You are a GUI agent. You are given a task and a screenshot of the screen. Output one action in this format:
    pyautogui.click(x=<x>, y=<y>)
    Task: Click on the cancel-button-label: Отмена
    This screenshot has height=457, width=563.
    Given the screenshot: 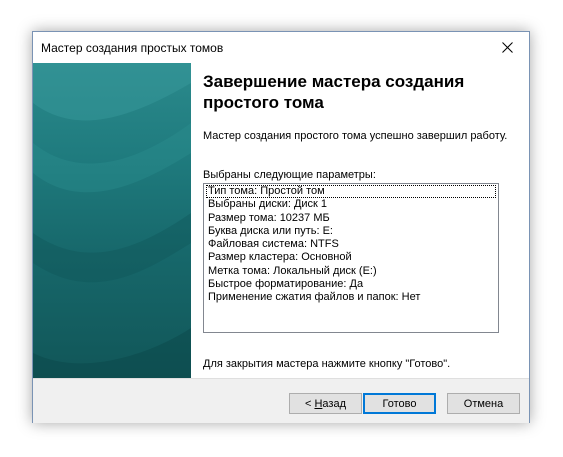 What is the action you would take?
    pyautogui.click(x=483, y=403)
    